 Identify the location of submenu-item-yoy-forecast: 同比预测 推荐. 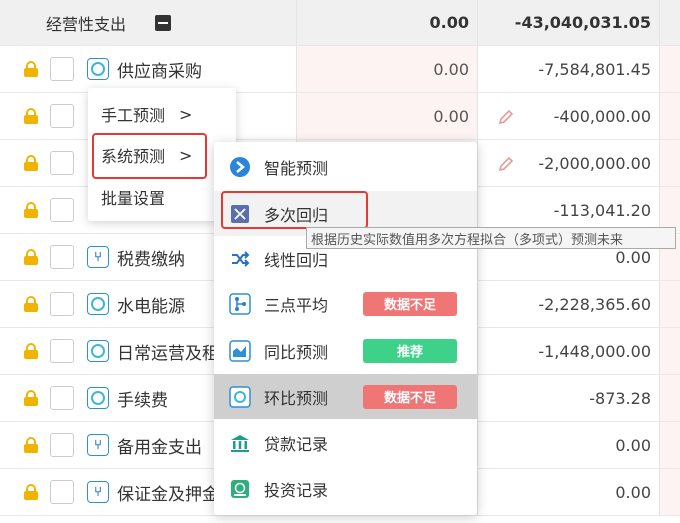
(345, 350).